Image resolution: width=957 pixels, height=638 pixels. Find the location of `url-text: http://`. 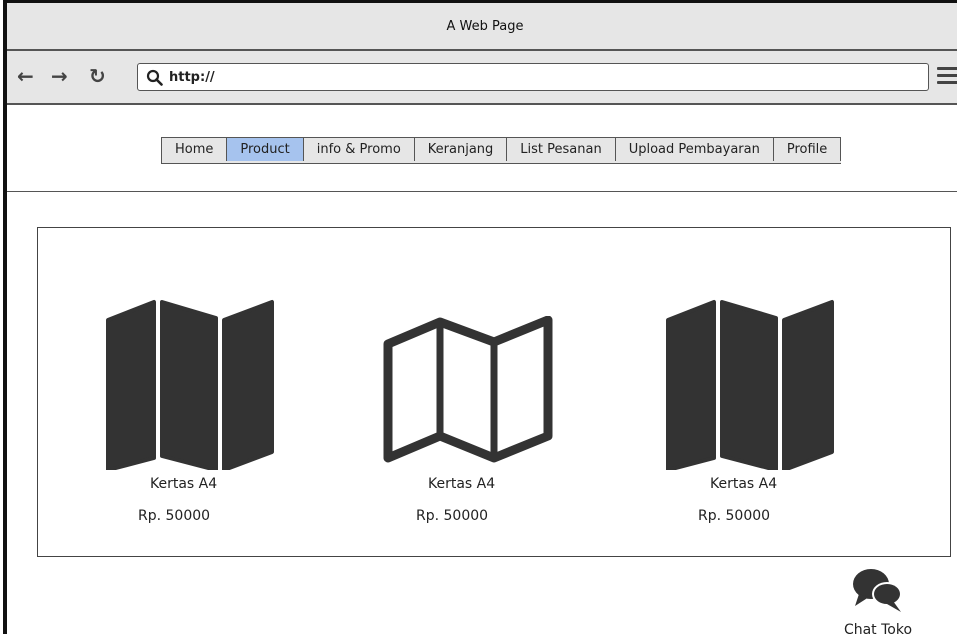

url-text: http:// is located at coordinates (192, 77).